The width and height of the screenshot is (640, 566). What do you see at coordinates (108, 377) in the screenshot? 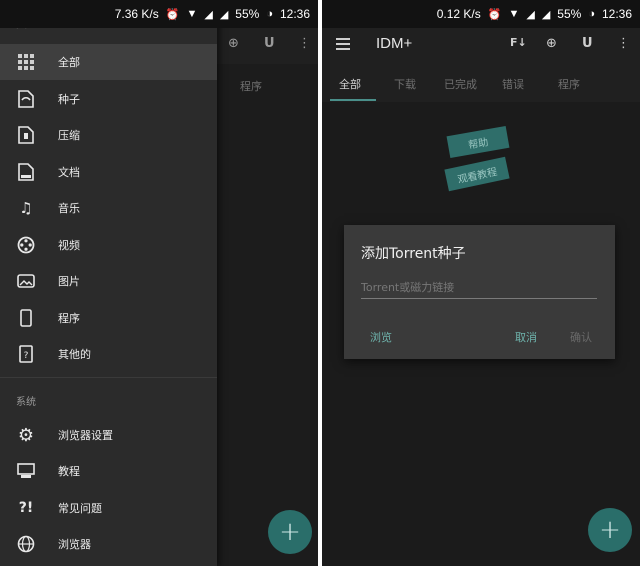
I see `drawer-divider` at bounding box center [108, 377].